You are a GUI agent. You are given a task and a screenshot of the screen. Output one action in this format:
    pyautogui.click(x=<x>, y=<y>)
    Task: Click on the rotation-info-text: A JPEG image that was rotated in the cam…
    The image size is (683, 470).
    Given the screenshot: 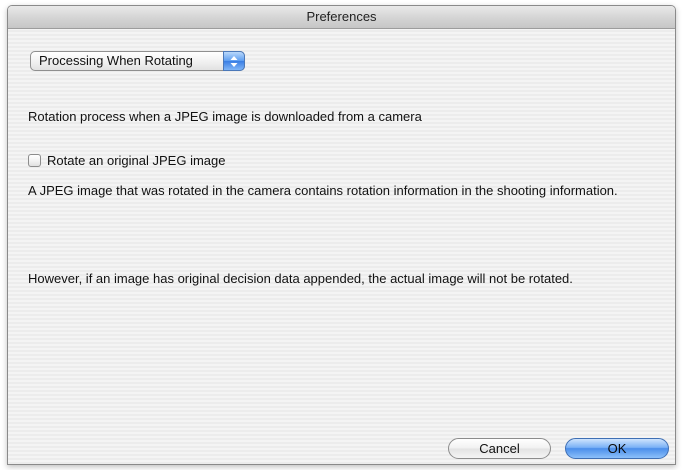 What is the action you would take?
    pyautogui.click(x=323, y=190)
    